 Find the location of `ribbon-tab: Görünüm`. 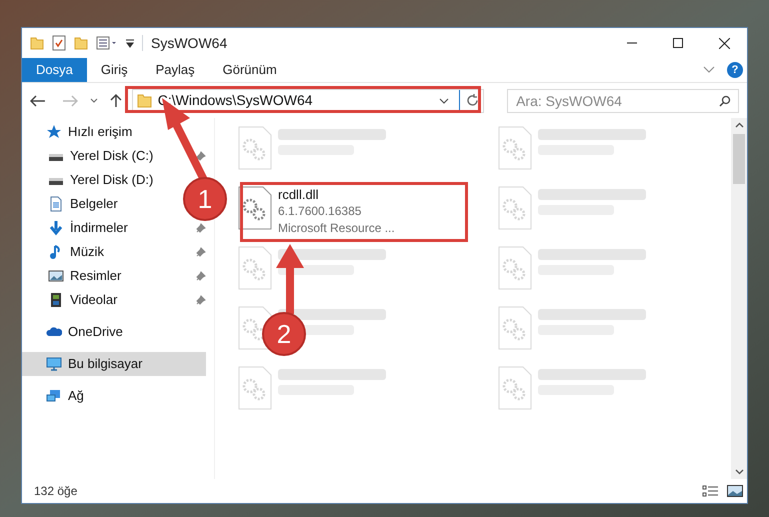

ribbon-tab: Görünüm is located at coordinates (249, 70).